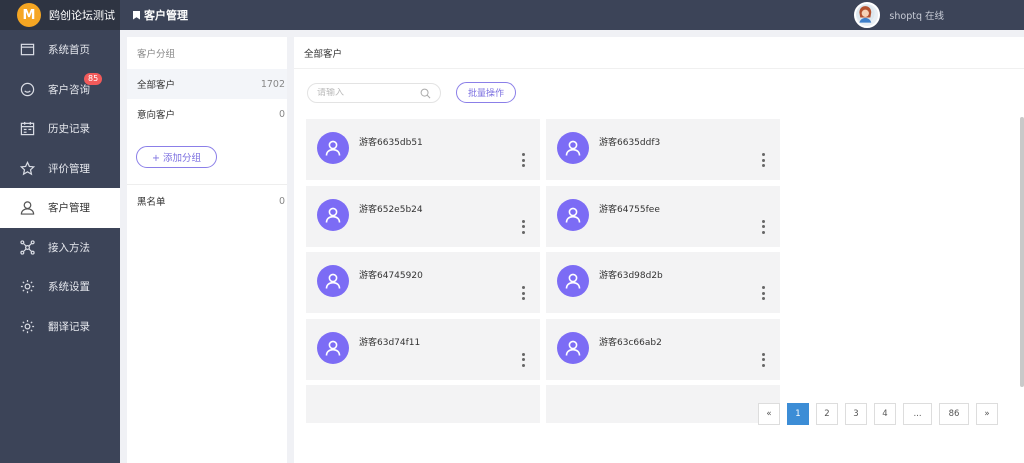 The width and height of the screenshot is (1024, 463). What do you see at coordinates (769, 414) in the screenshot?
I see `prev-page-button: «` at bounding box center [769, 414].